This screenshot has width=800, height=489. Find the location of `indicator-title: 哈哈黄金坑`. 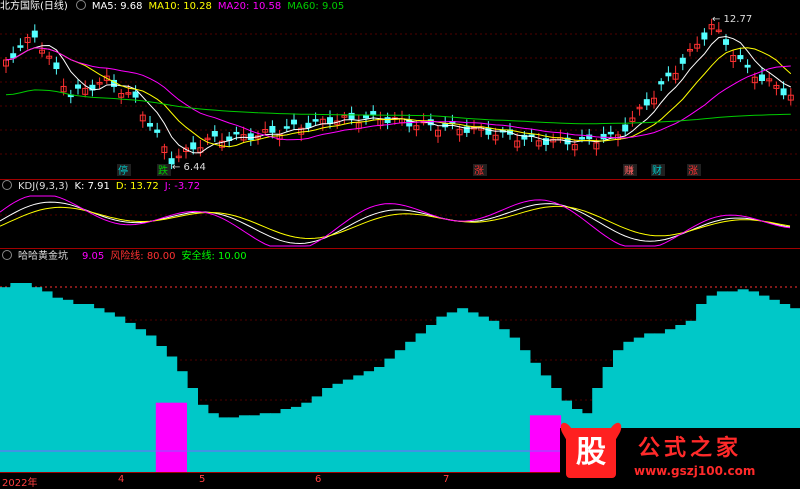

indicator-title: 哈哈黄金坑 is located at coordinates (43, 256).